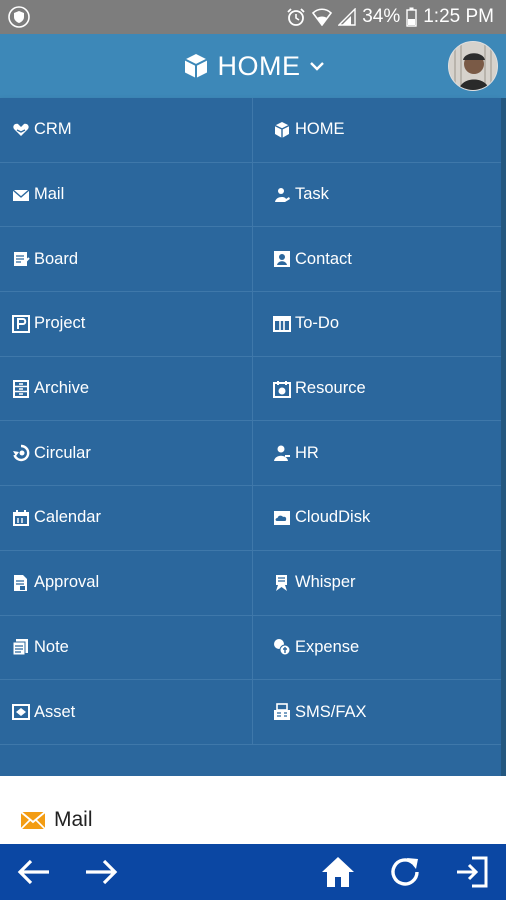  What do you see at coordinates (282, 647) in the screenshot?
I see `expense-icon` at bounding box center [282, 647].